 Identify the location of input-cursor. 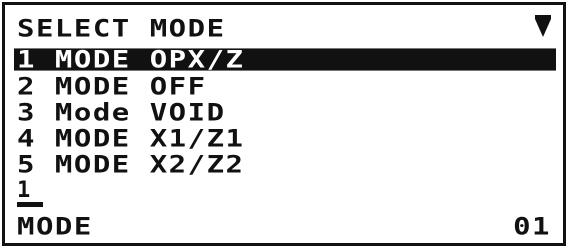
(30, 204).